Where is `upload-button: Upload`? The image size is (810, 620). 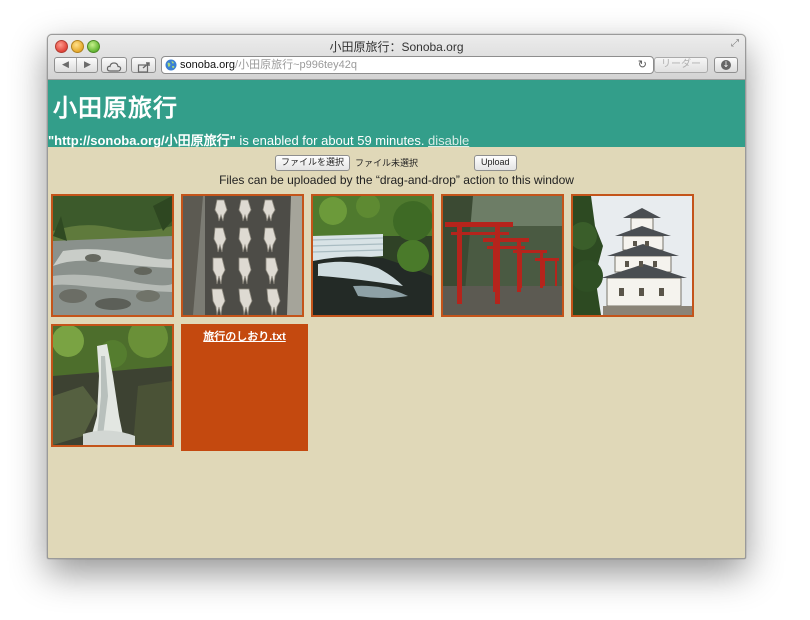 upload-button: Upload is located at coordinates (495, 163).